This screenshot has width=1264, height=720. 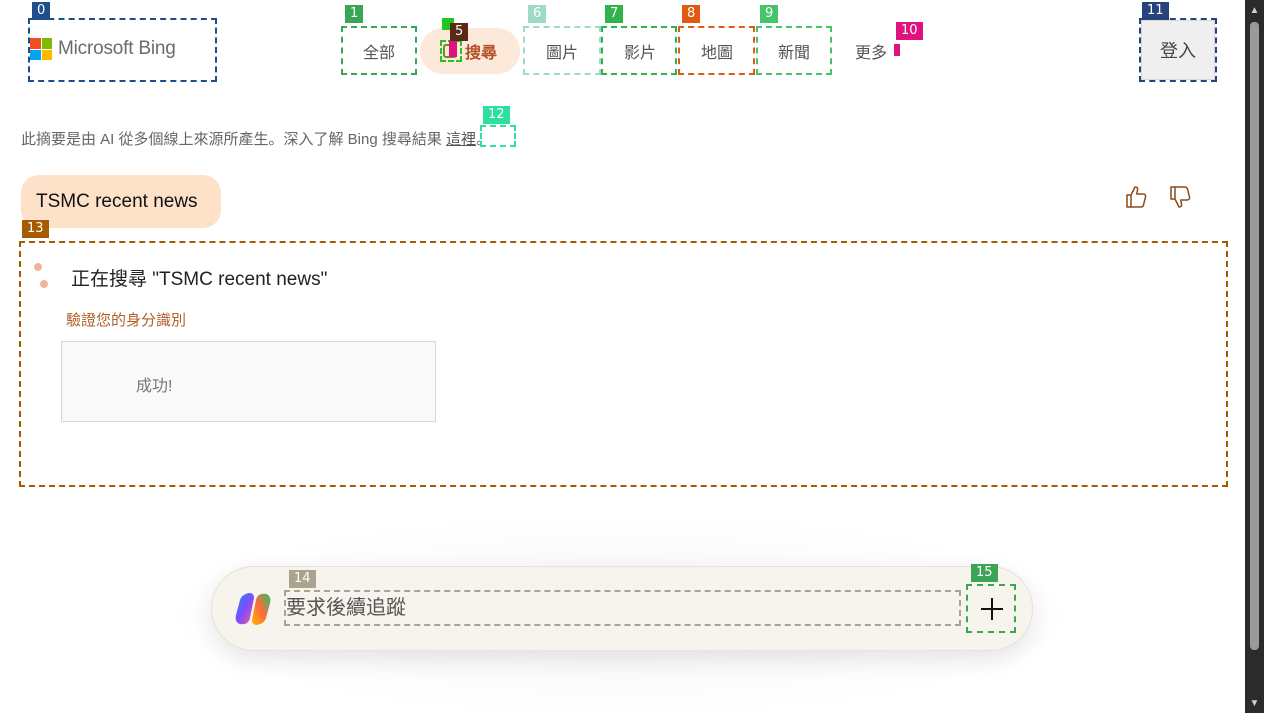 I want to click on tab-videos: 影片, so click(x=640, y=51).